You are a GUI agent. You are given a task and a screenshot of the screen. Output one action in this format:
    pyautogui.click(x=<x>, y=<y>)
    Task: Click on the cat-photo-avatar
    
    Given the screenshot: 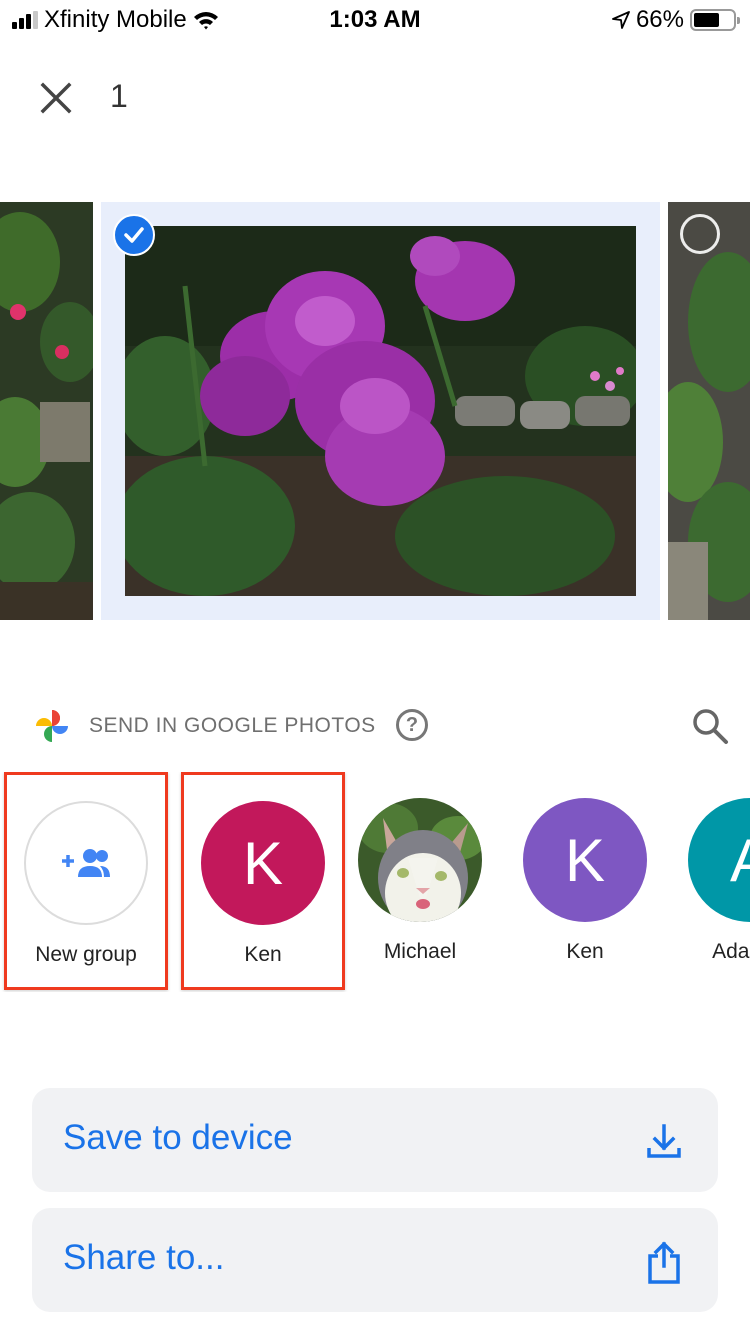 What is the action you would take?
    pyautogui.click(x=420, y=860)
    